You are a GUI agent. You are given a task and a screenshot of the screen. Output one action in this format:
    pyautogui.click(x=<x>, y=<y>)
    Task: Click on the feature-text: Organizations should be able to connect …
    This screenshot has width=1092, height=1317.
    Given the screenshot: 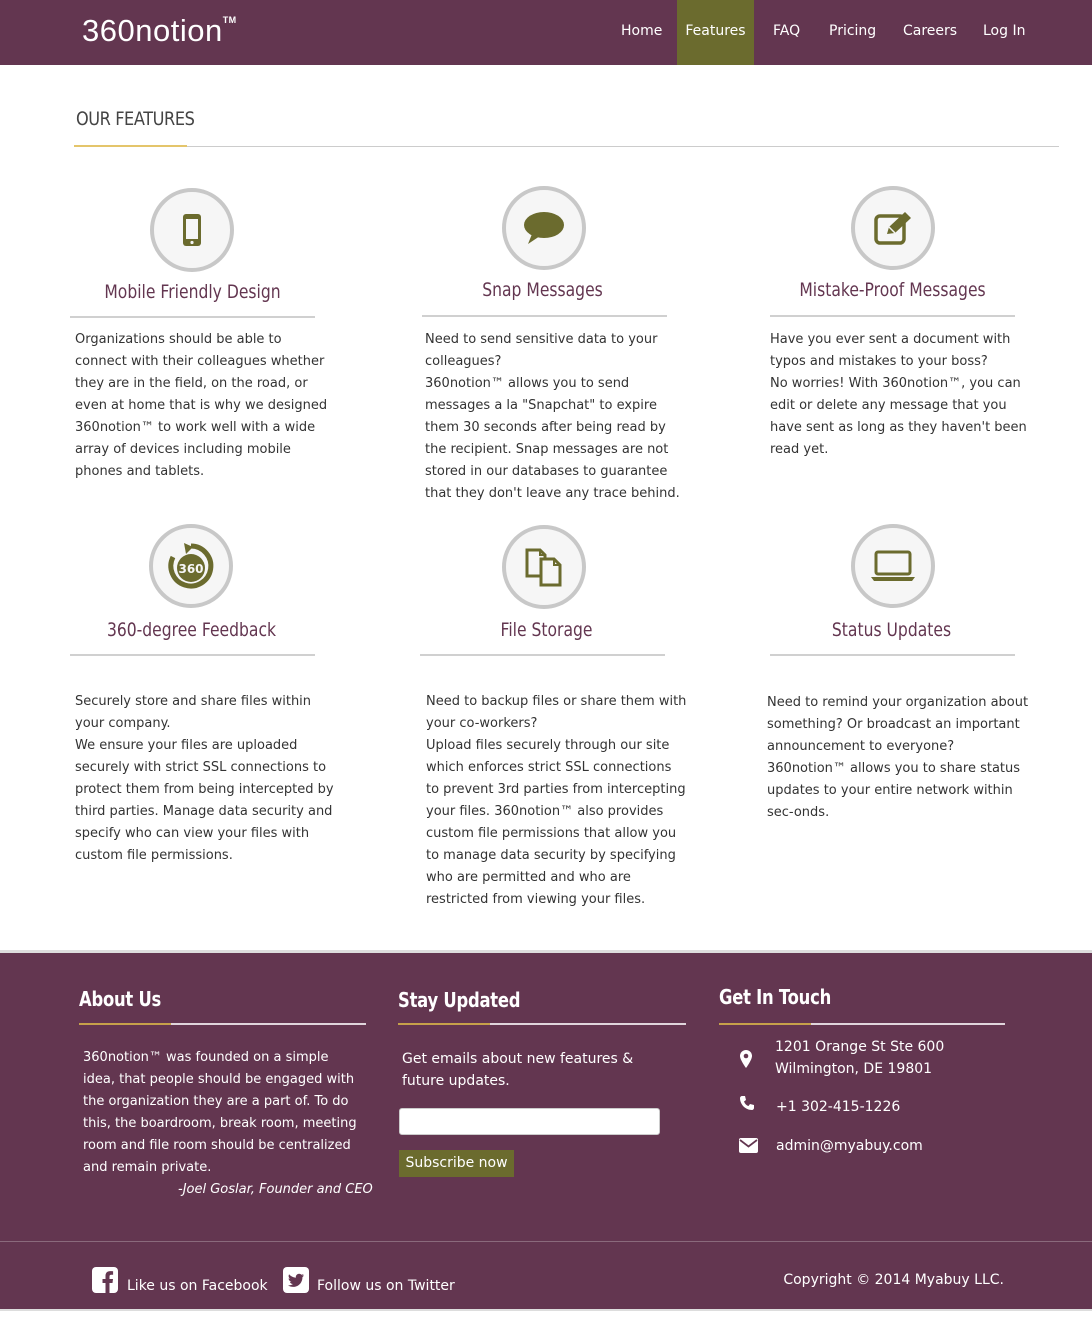 What is the action you would take?
    pyautogui.click(x=201, y=405)
    